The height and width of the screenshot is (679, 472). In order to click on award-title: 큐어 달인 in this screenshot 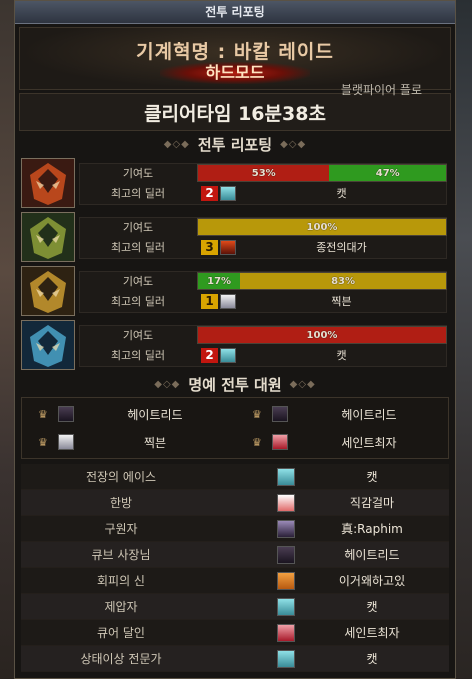, I will do `click(121, 633)`.